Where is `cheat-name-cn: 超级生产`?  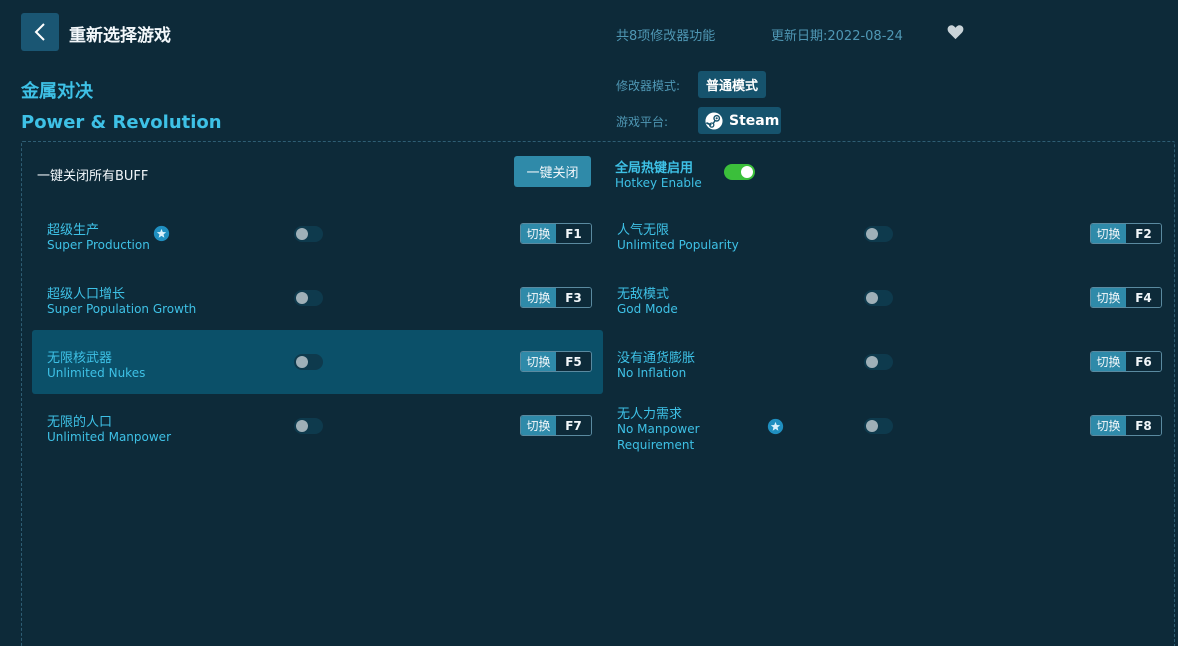 cheat-name-cn: 超级生产 is located at coordinates (73, 230).